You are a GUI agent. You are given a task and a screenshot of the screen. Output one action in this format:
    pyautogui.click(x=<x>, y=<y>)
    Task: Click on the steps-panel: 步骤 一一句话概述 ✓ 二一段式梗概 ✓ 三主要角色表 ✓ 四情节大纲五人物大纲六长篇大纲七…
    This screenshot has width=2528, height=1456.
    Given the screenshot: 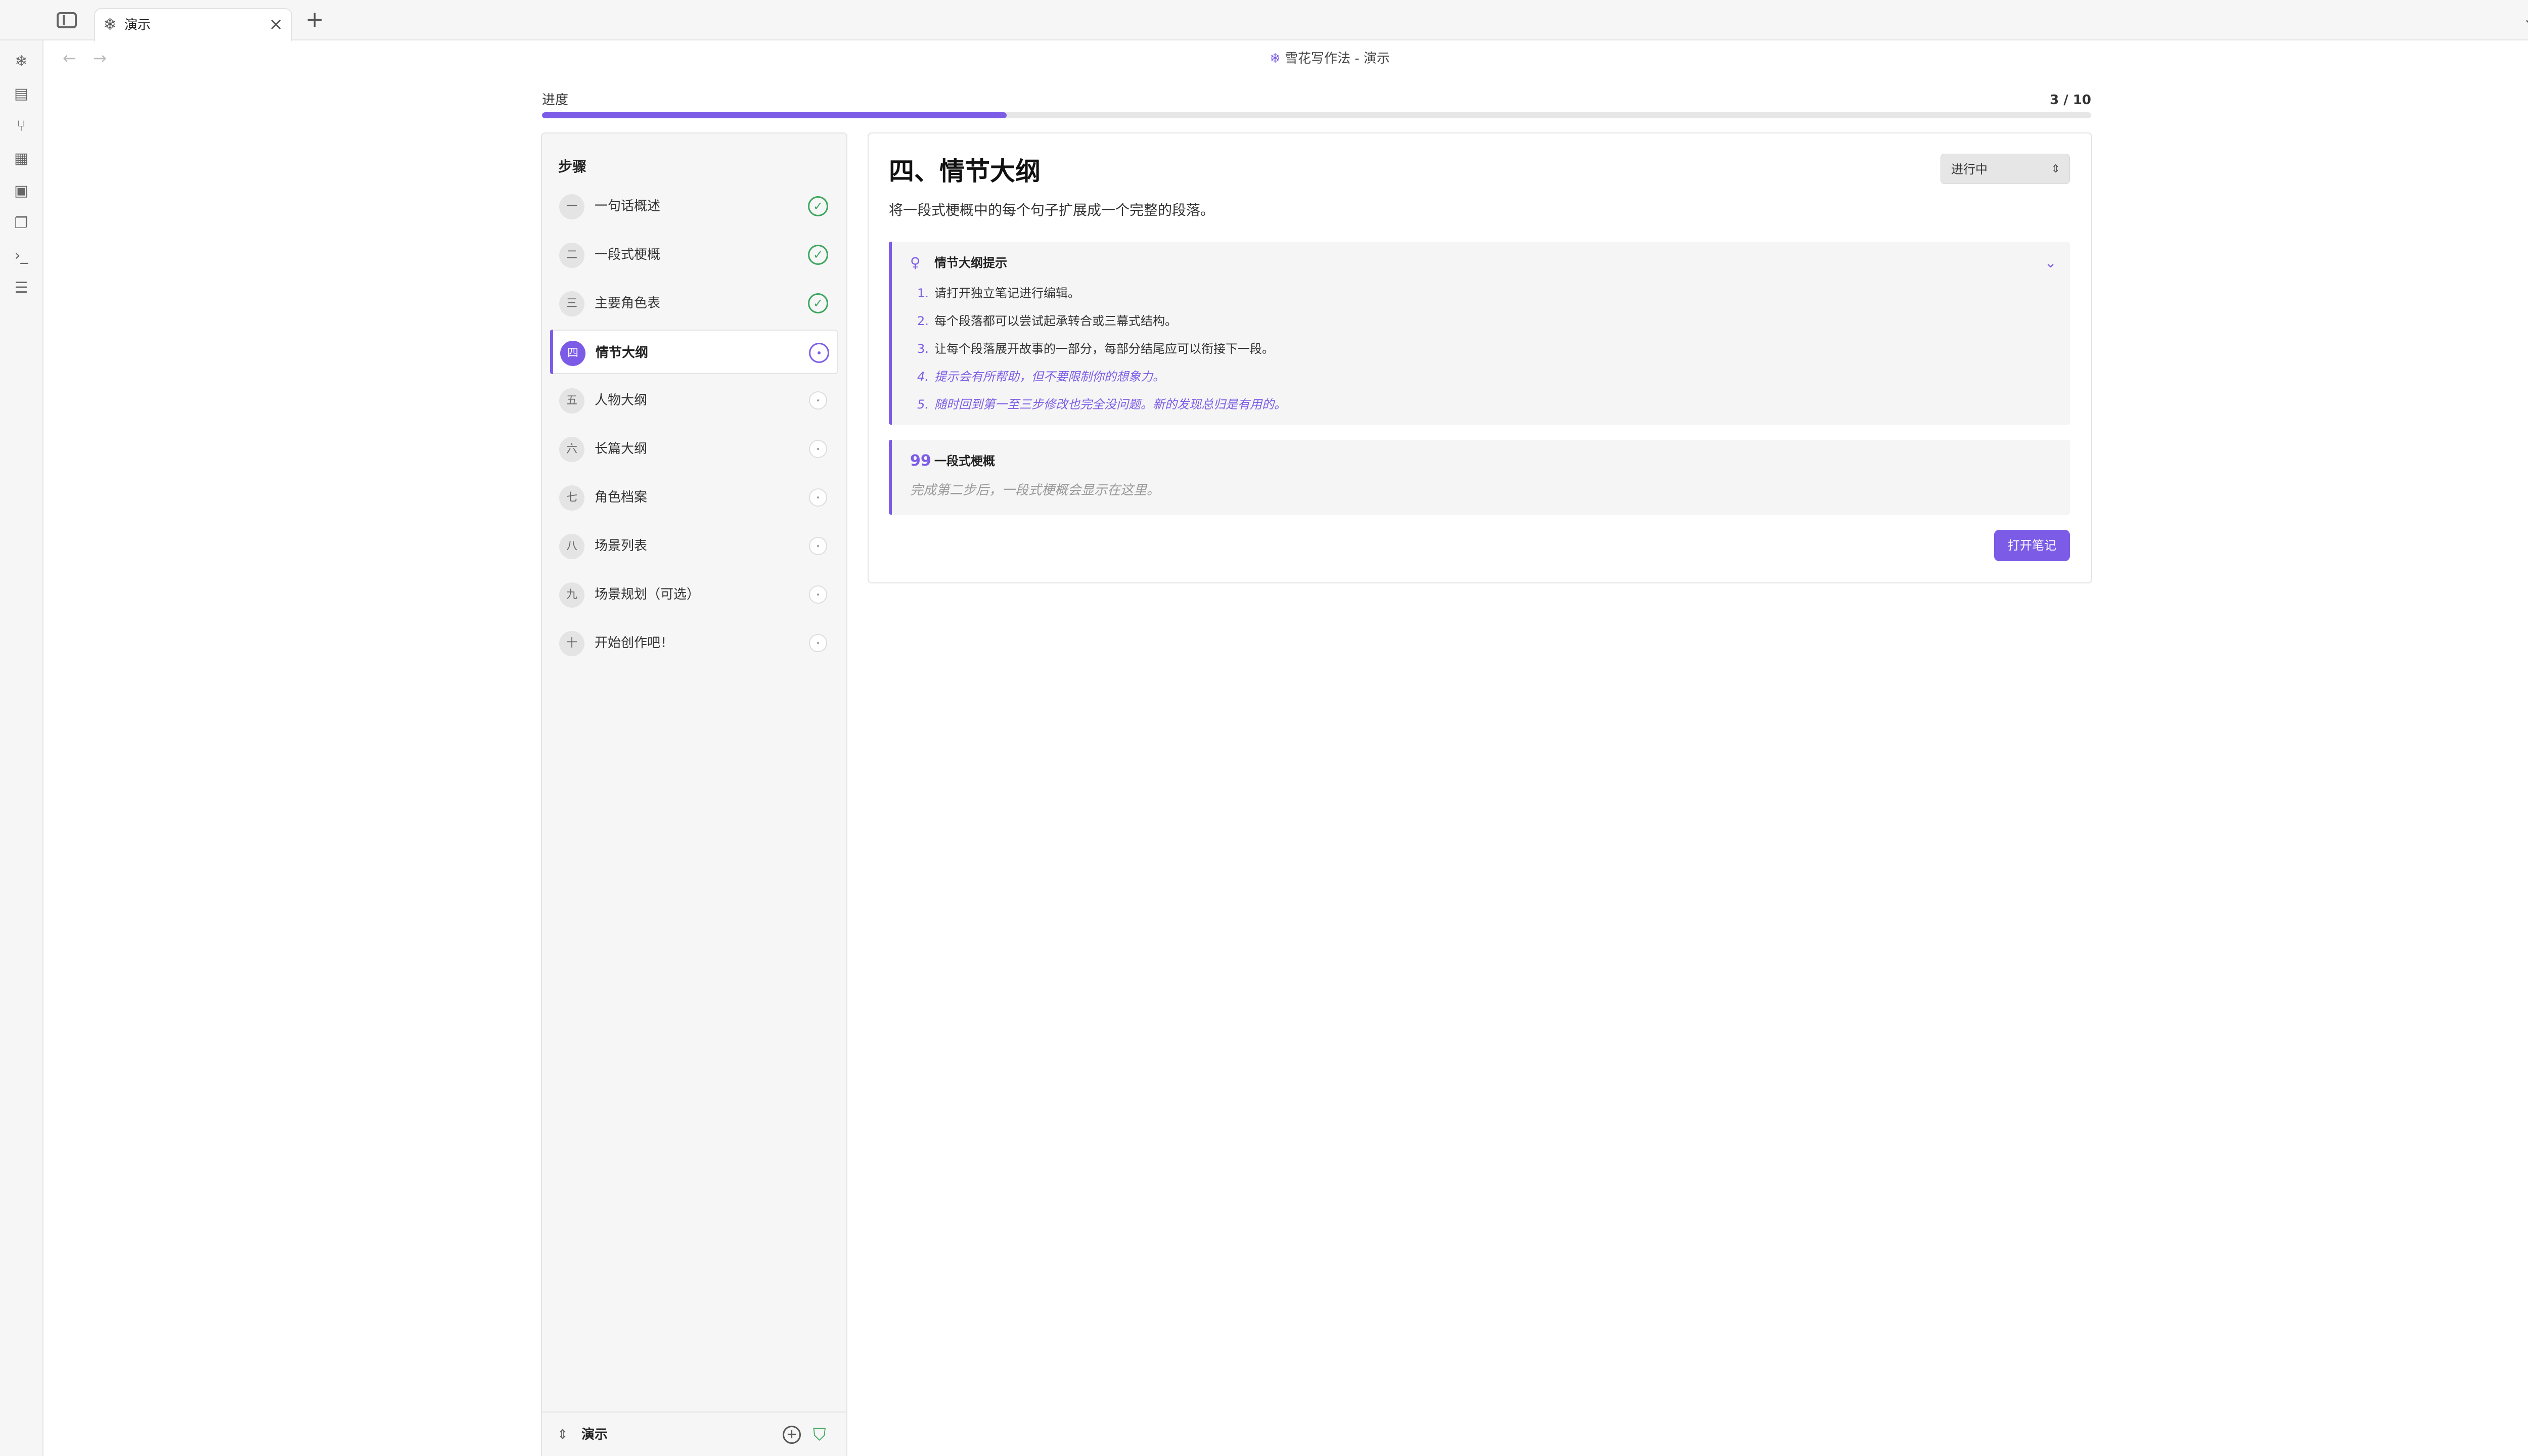 What is the action you would take?
    pyautogui.click(x=694, y=794)
    